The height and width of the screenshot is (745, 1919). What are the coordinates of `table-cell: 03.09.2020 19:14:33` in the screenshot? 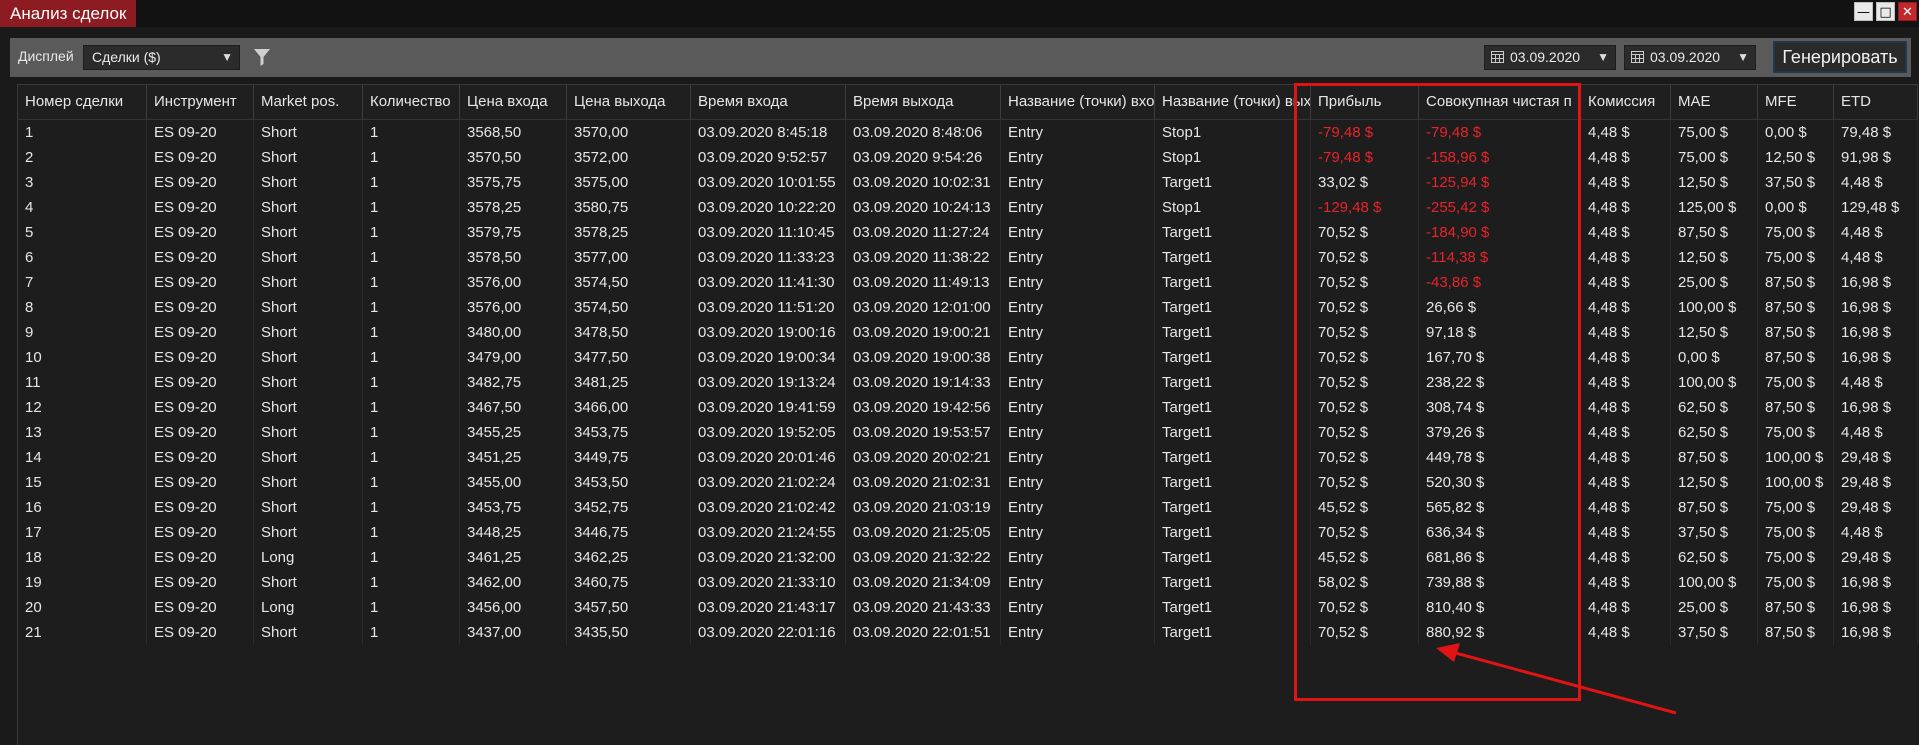 It's located at (923, 382).